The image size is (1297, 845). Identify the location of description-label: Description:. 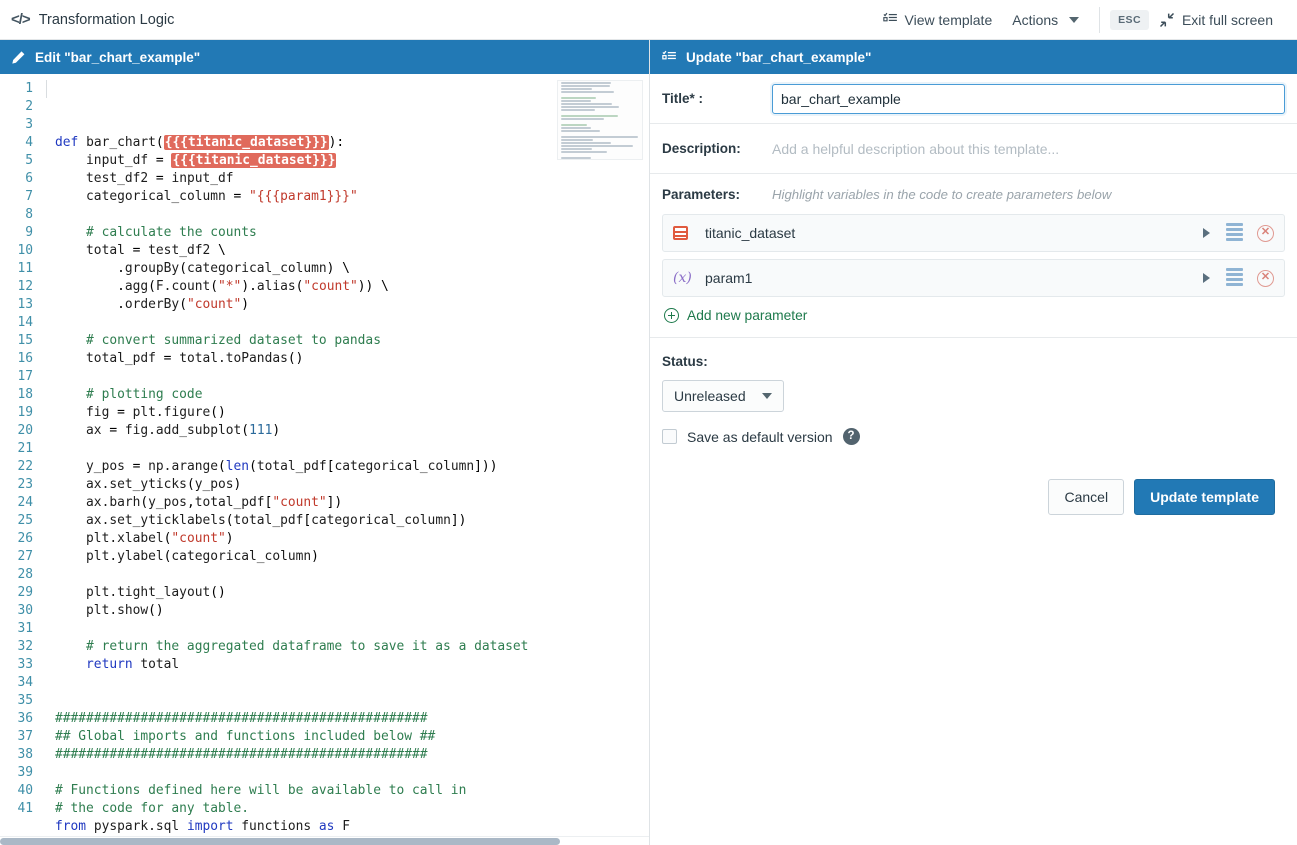
(701, 148).